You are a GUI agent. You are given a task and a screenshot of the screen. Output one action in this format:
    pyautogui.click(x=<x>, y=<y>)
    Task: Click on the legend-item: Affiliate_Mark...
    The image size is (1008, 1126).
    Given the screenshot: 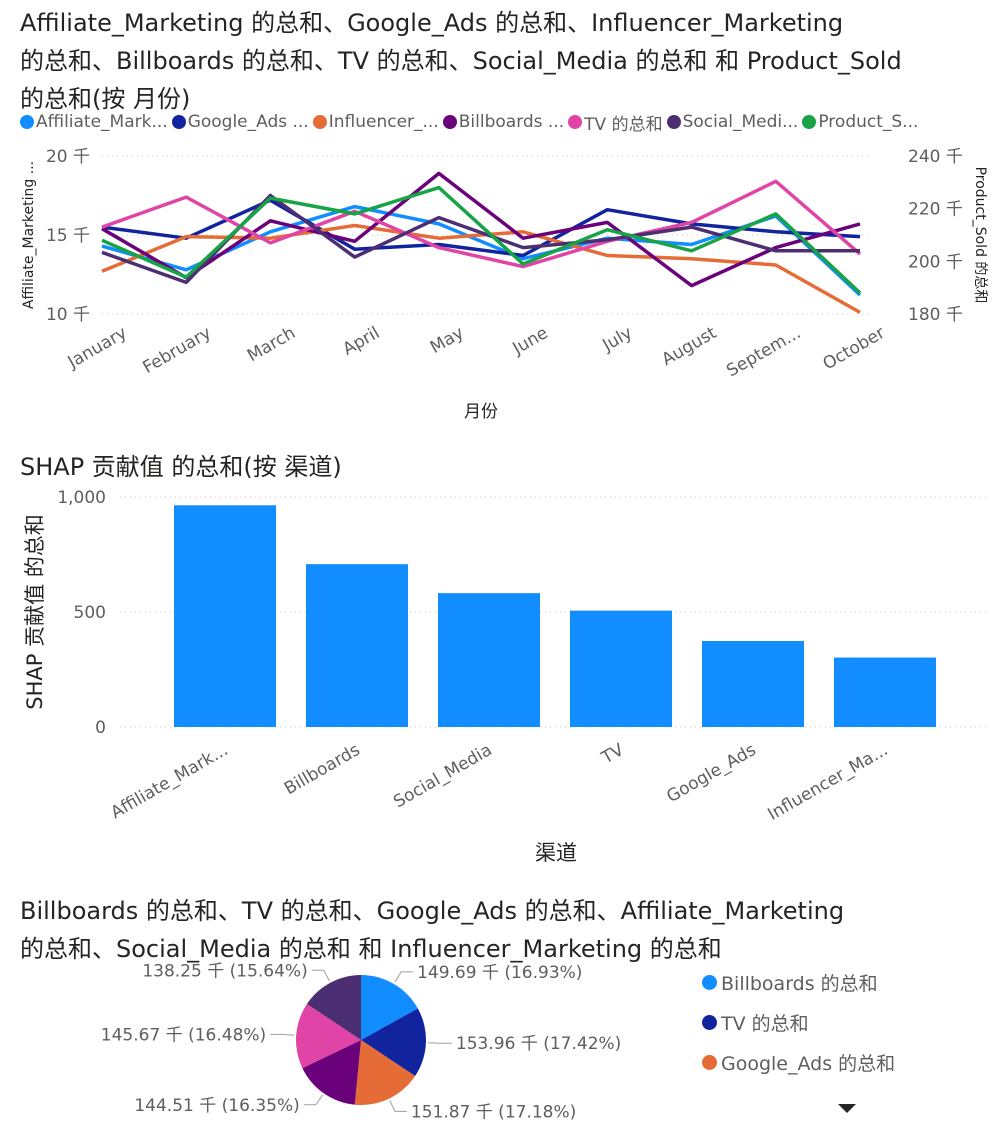 What is the action you would take?
    pyautogui.click(x=94, y=122)
    